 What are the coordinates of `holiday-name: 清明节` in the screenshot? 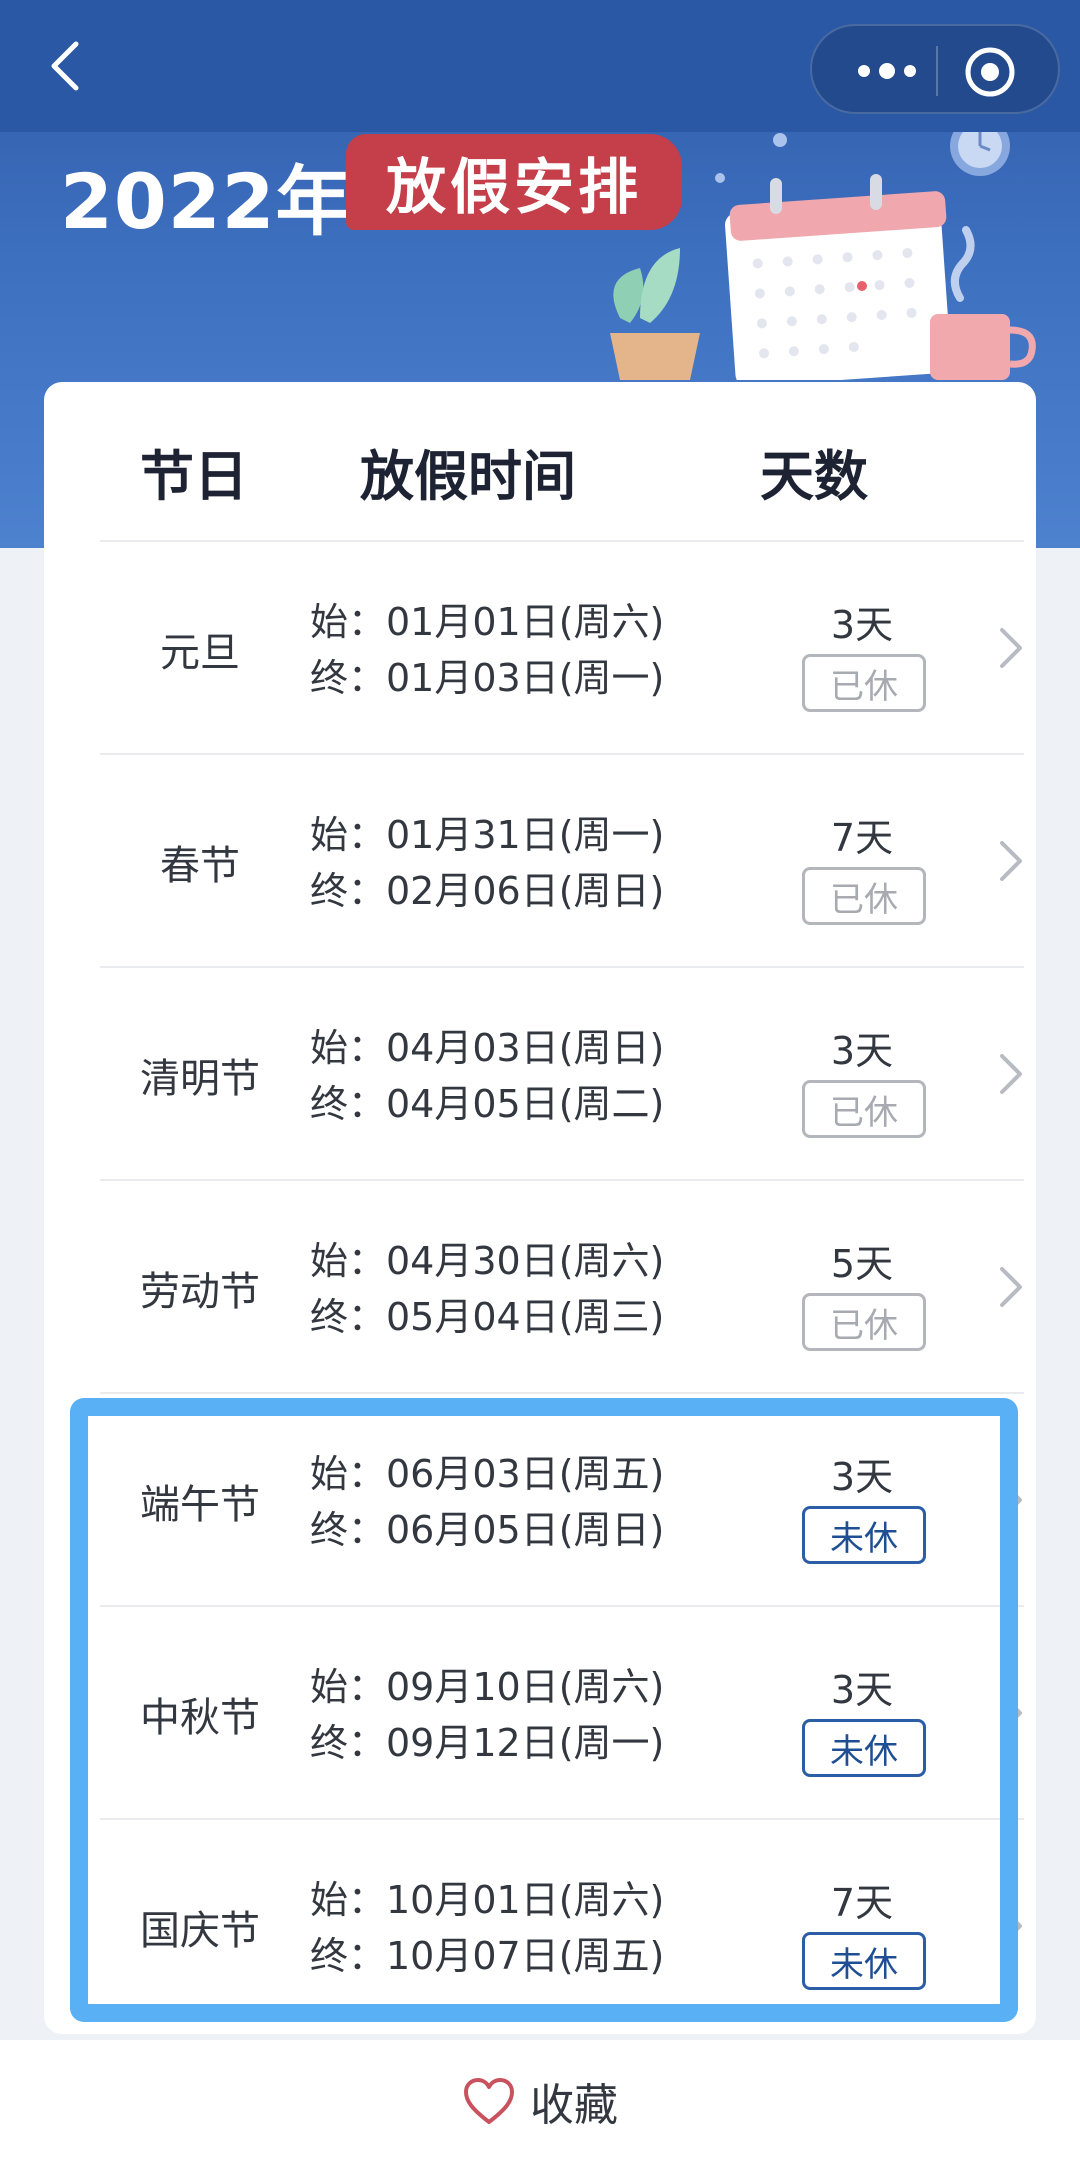 It's located at (200, 1078).